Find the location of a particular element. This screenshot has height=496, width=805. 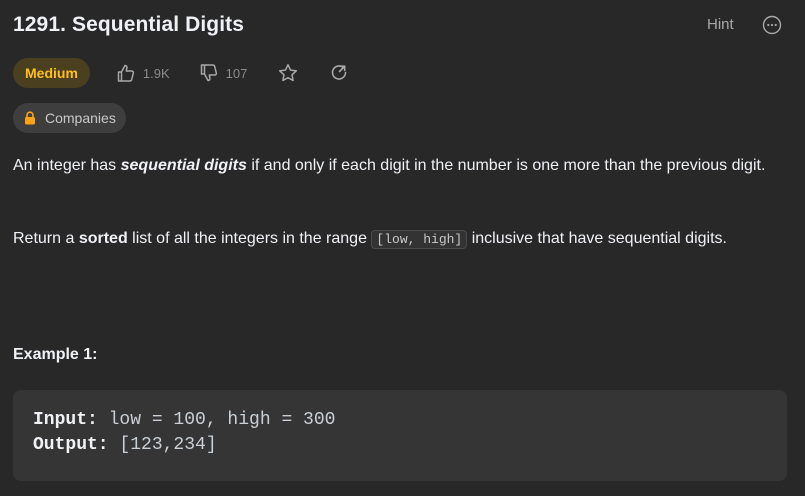

companies-label: Companies is located at coordinates (80, 118).